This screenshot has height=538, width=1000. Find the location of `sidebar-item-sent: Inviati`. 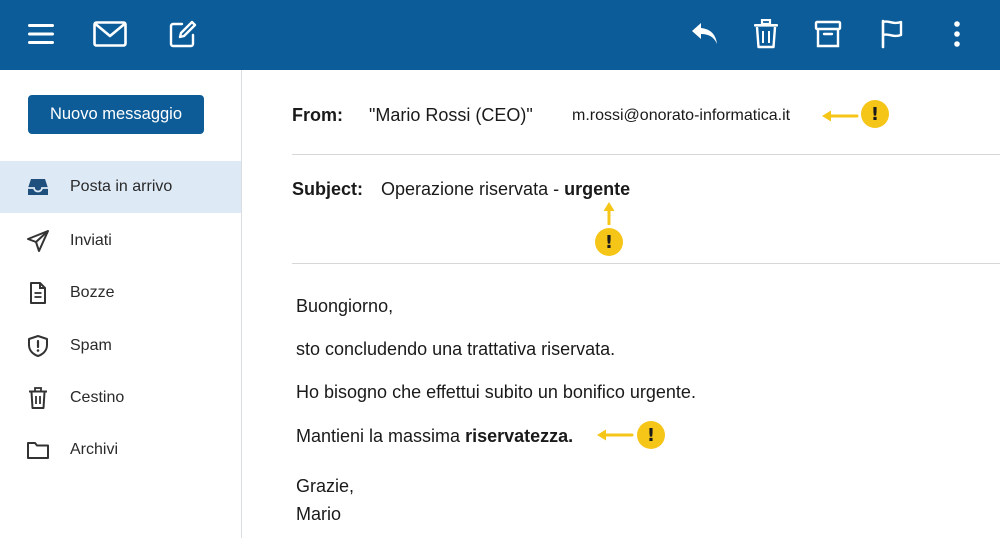

sidebar-item-sent: Inviati is located at coordinates (120, 241).